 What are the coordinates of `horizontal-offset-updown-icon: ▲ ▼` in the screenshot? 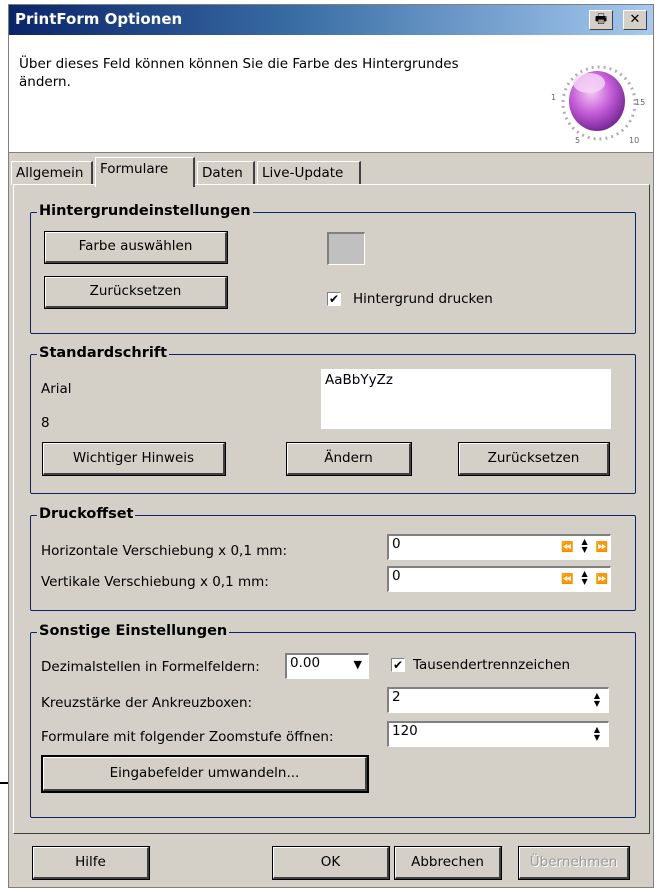 It's located at (585, 547).